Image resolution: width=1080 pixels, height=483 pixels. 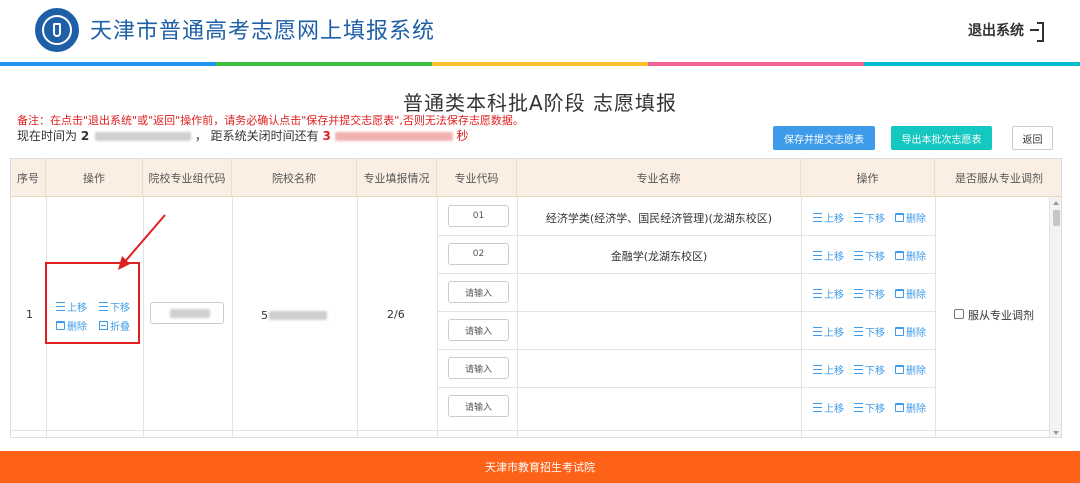 What do you see at coordinates (57, 30) in the screenshot?
I see `tara-logo` at bounding box center [57, 30].